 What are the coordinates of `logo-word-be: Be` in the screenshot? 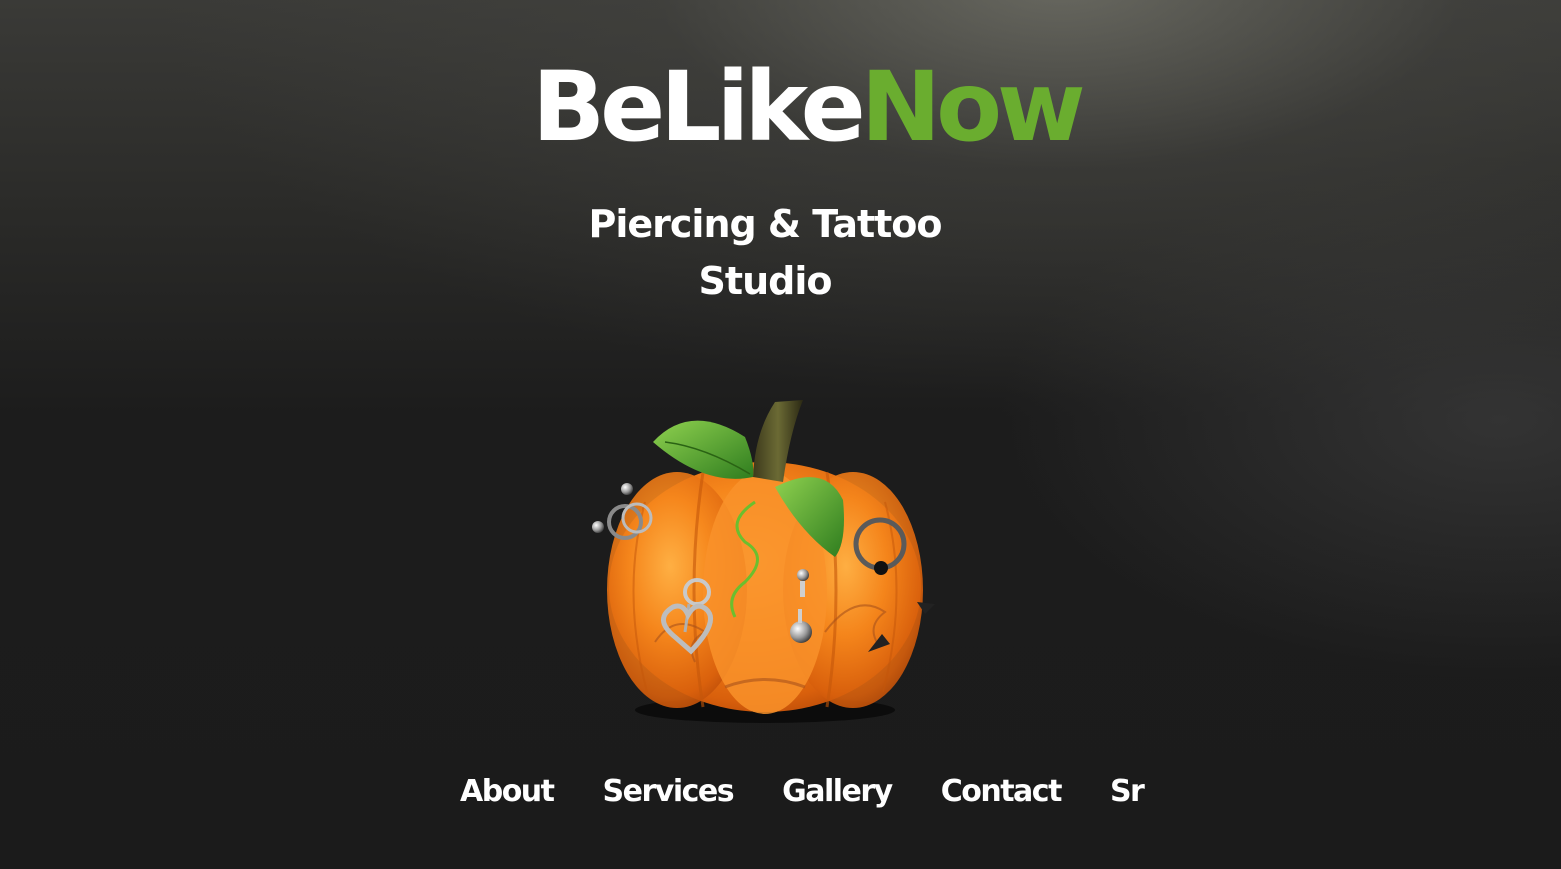 It's located at (598, 107).